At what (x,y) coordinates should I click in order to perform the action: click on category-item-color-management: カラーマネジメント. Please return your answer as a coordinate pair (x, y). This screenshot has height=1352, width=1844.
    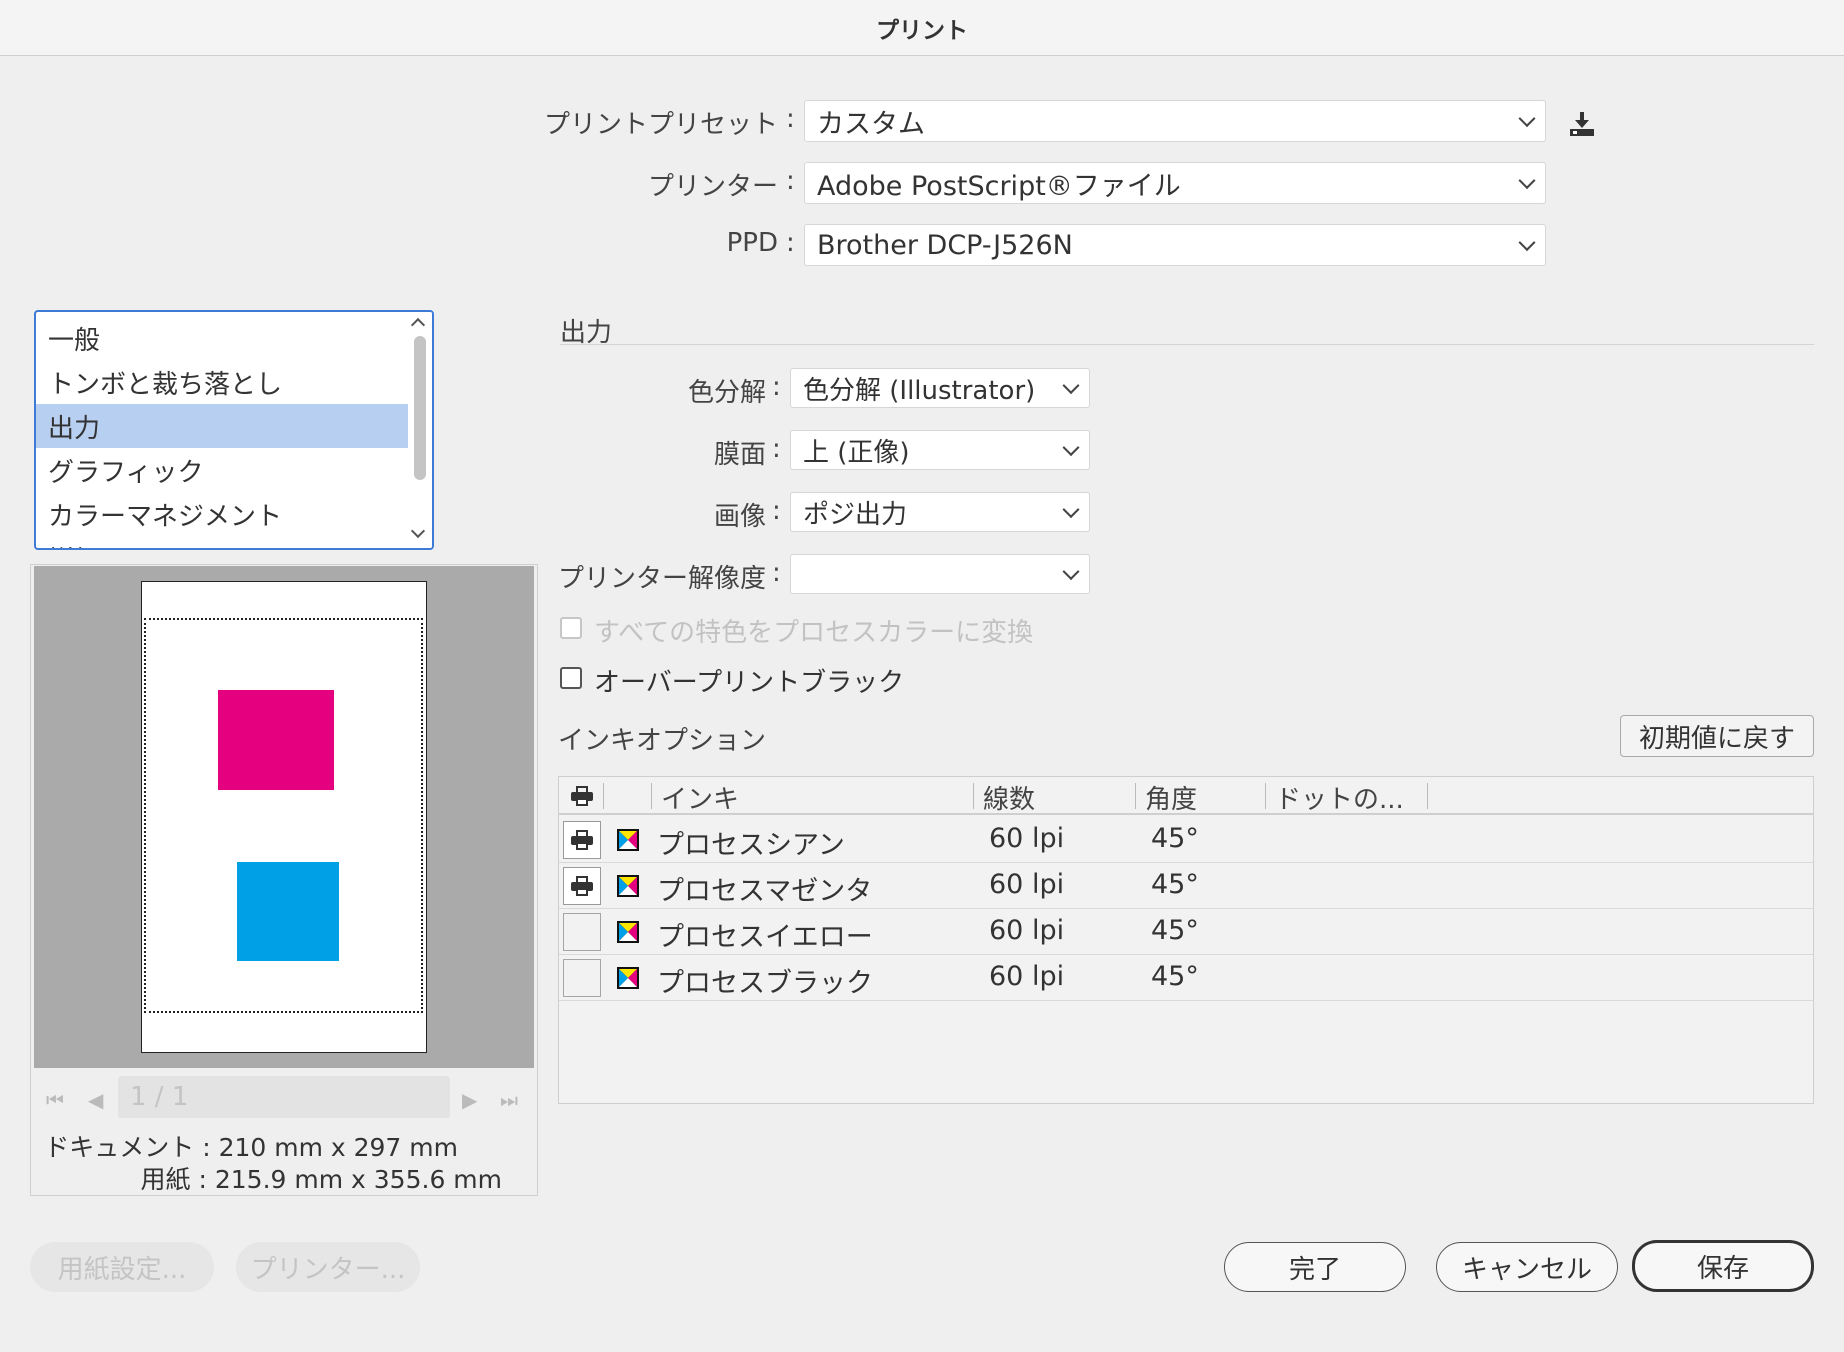
    Looking at the image, I should click on (222, 514).